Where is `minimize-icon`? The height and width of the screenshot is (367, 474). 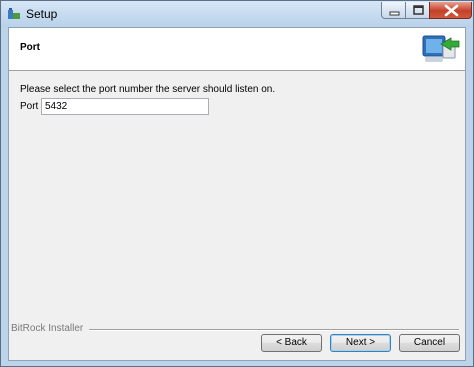
minimize-icon is located at coordinates (394, 13).